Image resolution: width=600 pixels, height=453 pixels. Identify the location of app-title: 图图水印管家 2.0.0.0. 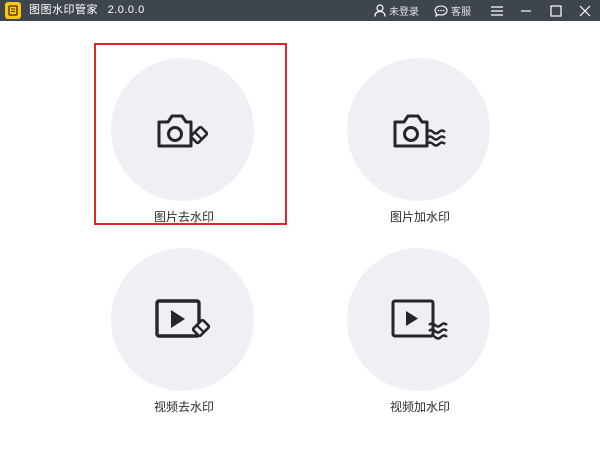
(87, 10).